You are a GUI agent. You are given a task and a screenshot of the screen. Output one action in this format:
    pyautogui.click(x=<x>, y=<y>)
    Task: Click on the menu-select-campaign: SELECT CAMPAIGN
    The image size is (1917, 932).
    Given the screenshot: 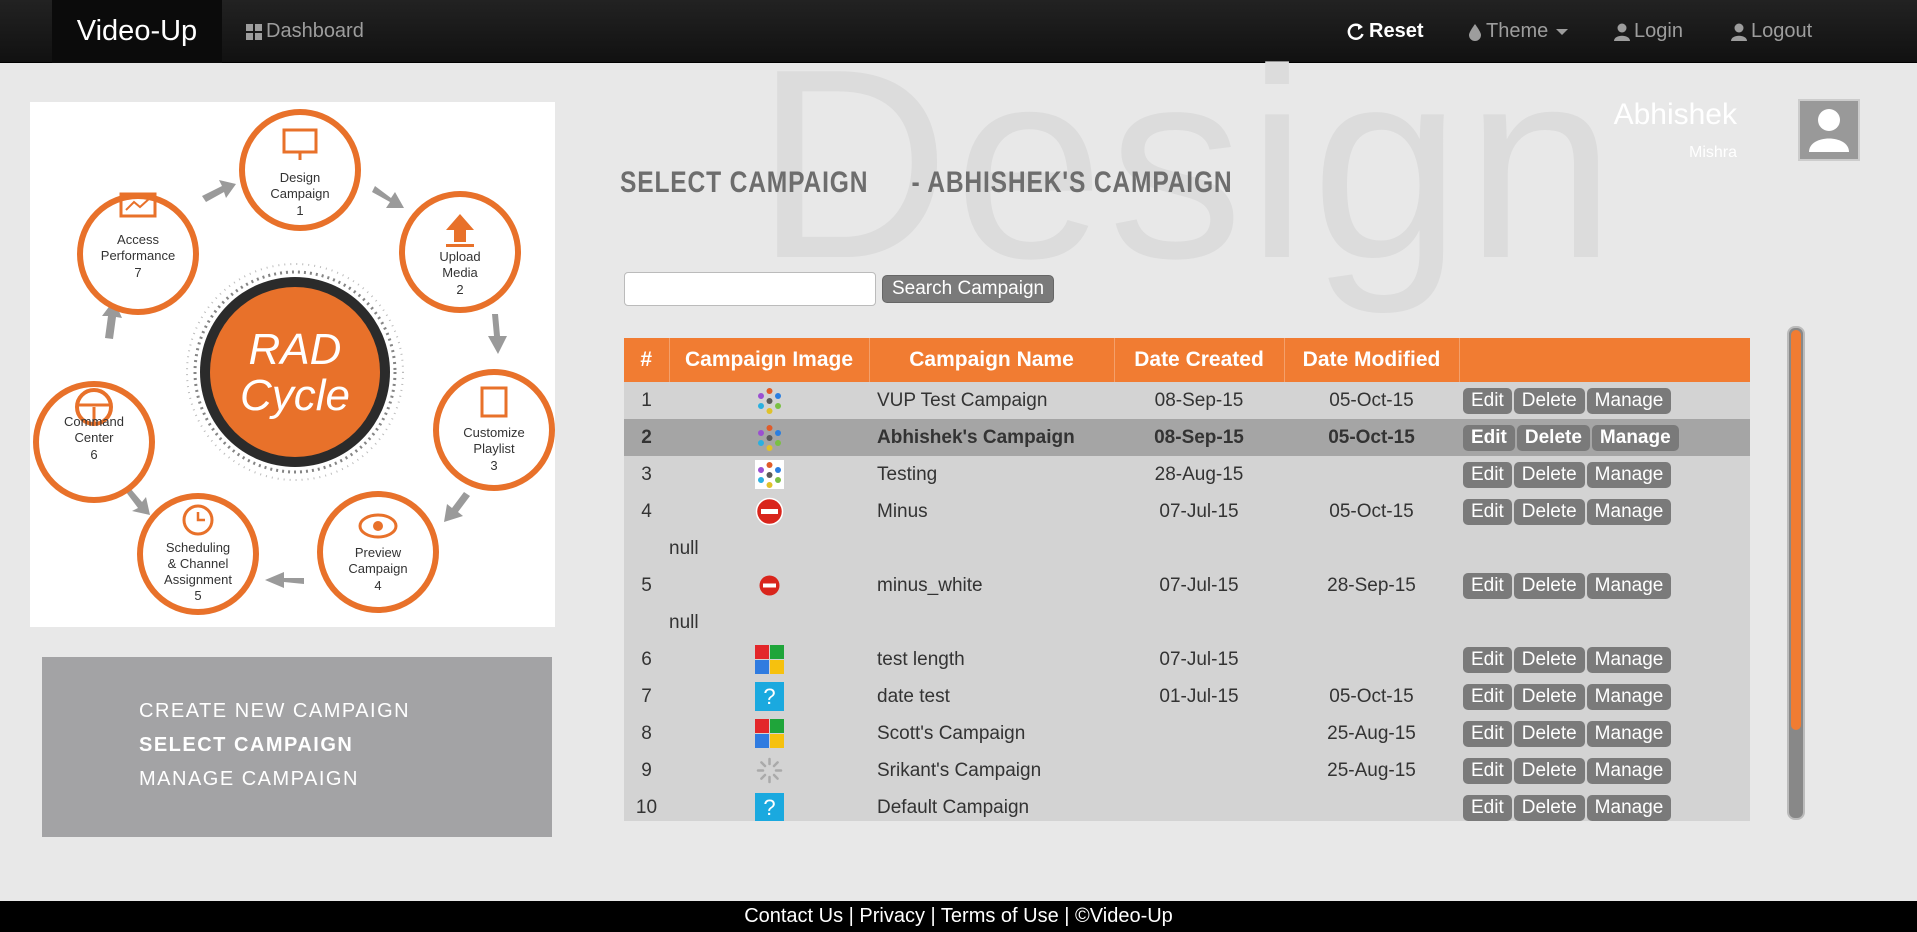 What is the action you would take?
    pyautogui.click(x=345, y=745)
    